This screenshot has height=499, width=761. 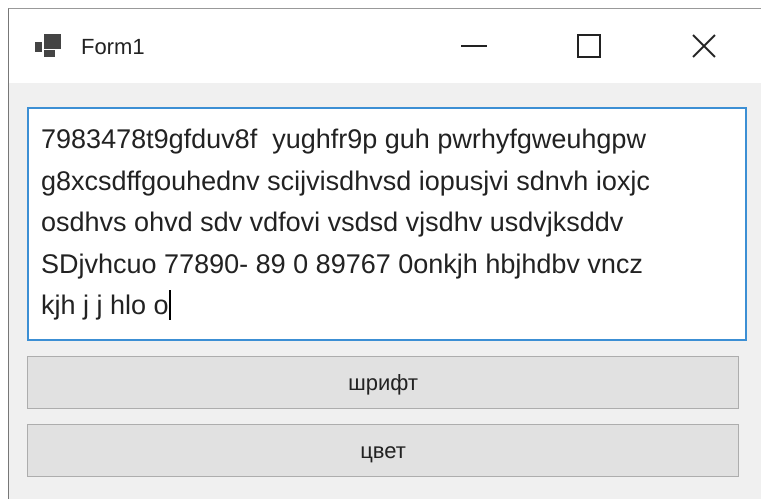 What do you see at coordinates (343, 139) in the screenshot?
I see `text-line: 7983478t9gfduv8f yughfr9p guh pwrhyfgweuhgpw` at bounding box center [343, 139].